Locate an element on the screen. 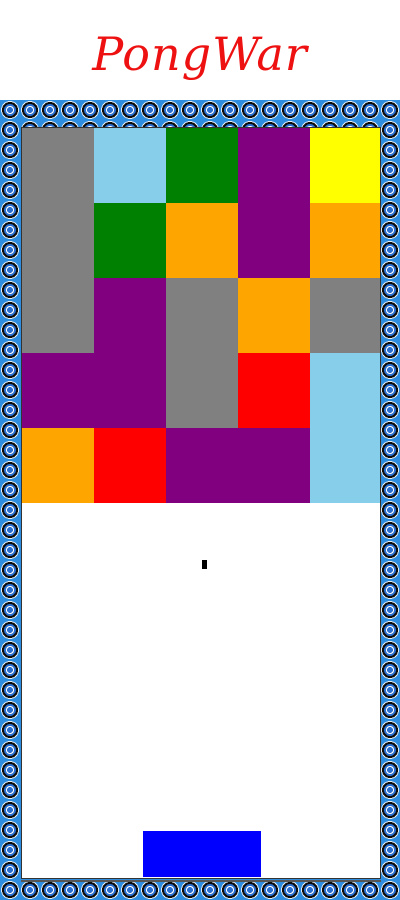  board-bottom-edge is located at coordinates (201, 881).